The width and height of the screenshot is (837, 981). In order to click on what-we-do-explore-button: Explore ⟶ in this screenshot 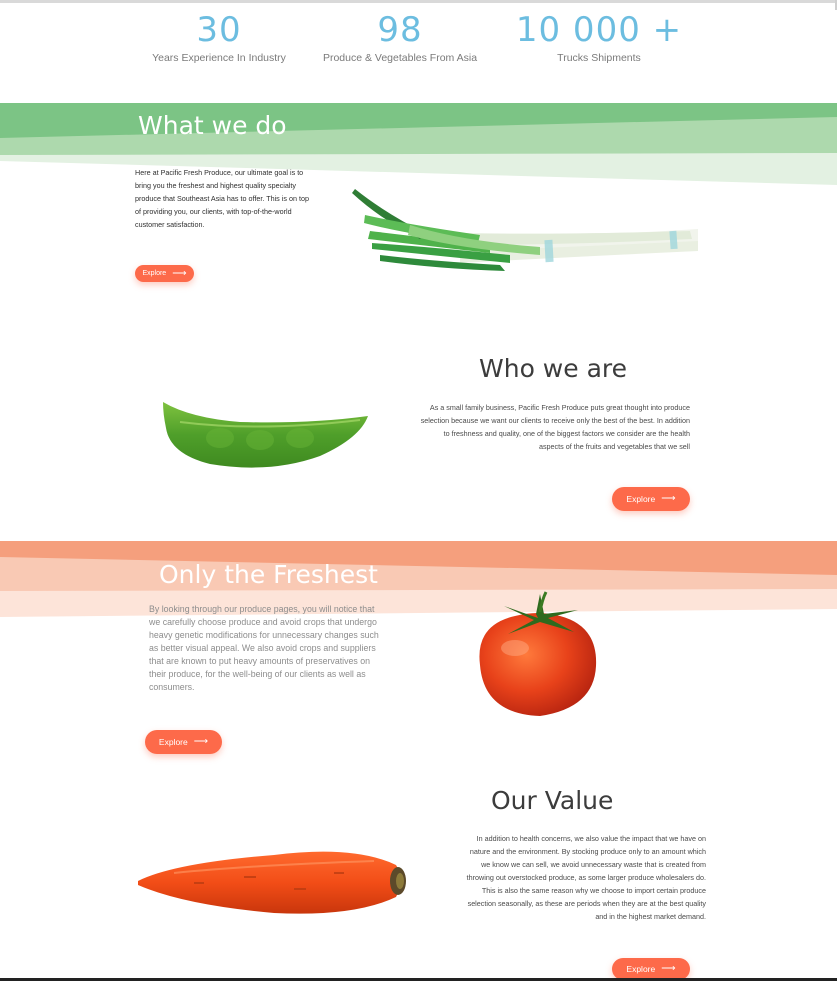, I will do `click(164, 273)`.